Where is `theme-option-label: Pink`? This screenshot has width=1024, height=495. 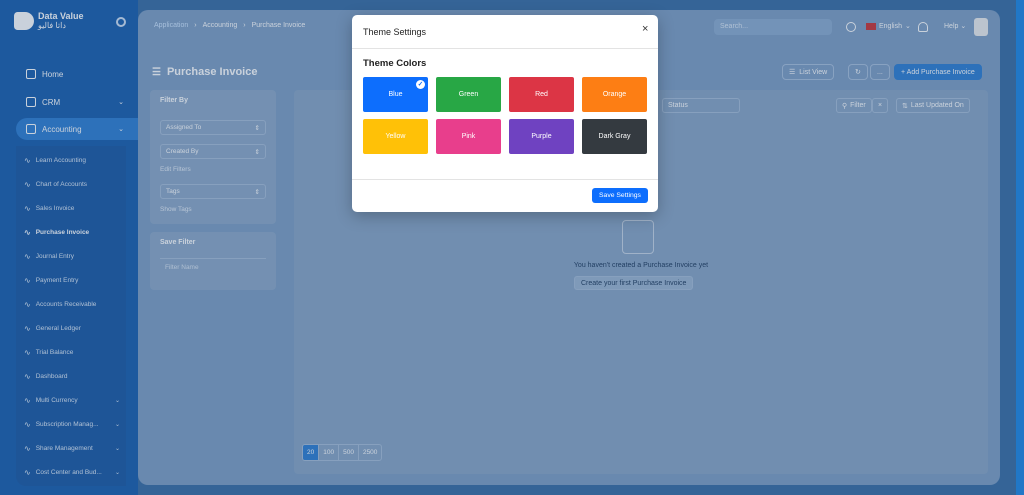 theme-option-label: Pink is located at coordinates (468, 136).